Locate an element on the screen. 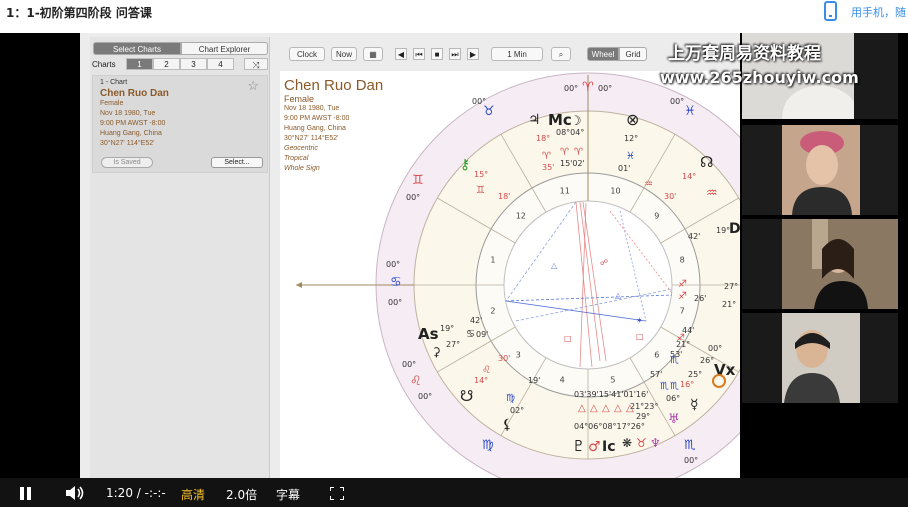 This screenshot has width=908, height=507. phone-icon is located at coordinates (830, 11).